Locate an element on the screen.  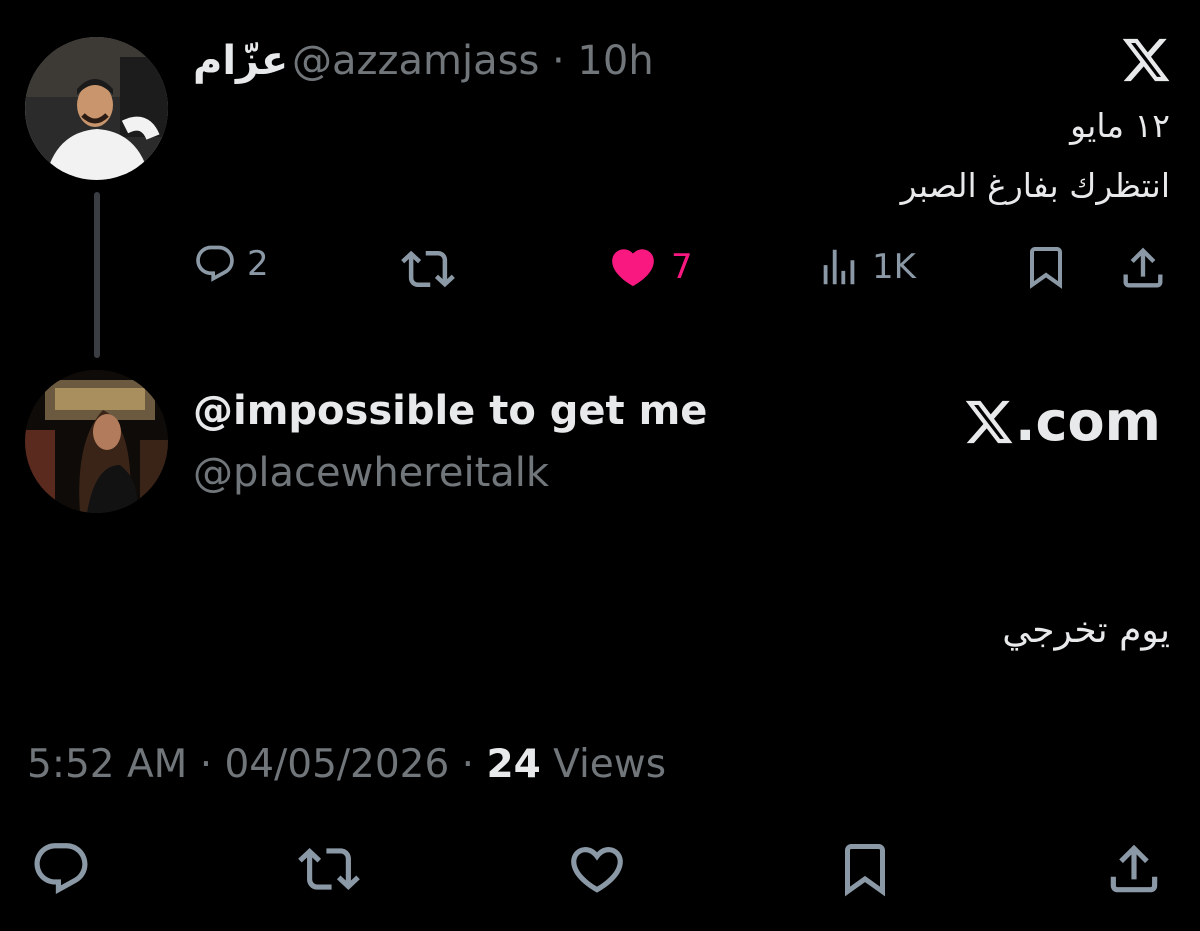
tweet2-display-name: @impossible to get me is located at coordinates (450, 411).